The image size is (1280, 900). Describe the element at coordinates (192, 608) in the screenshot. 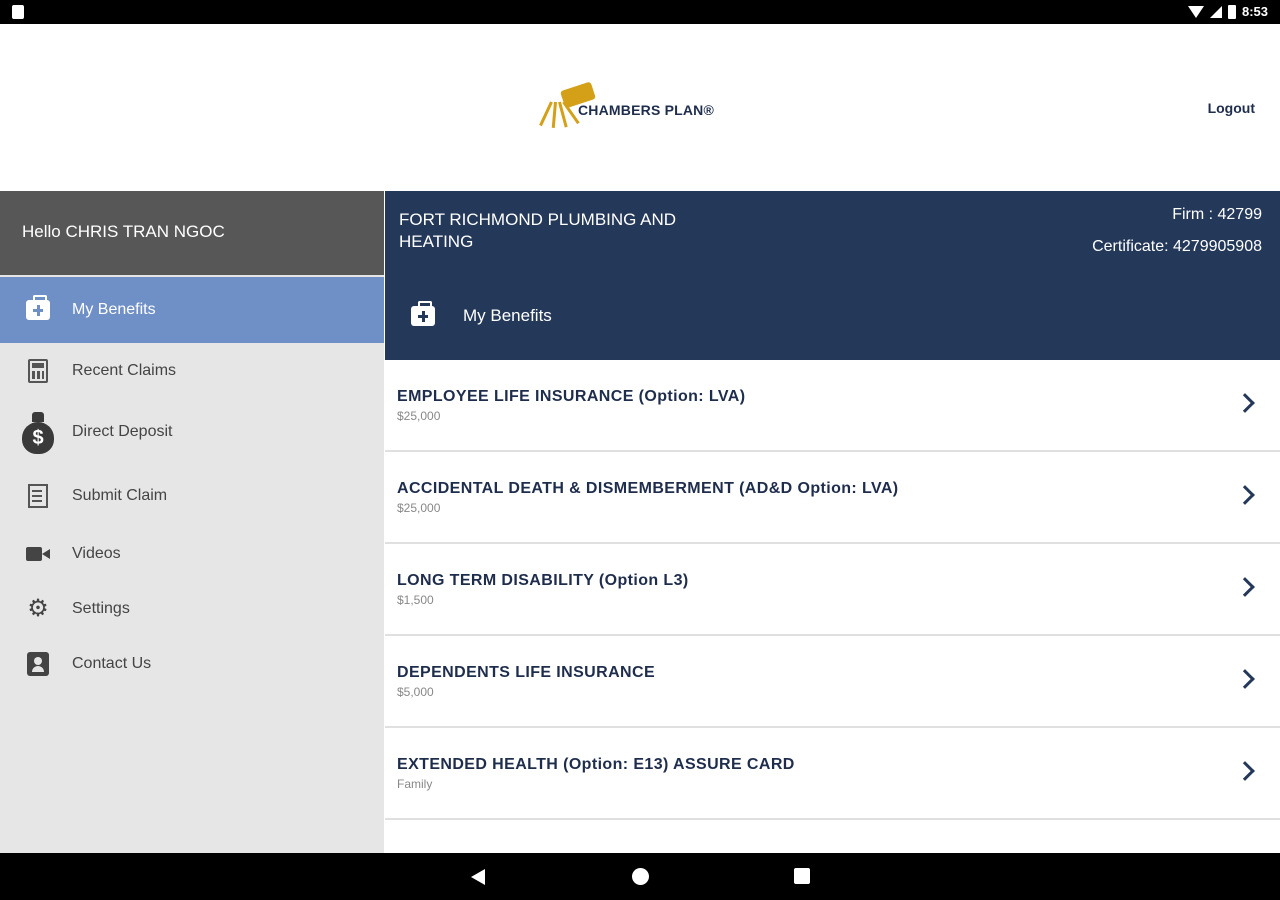

I see `sidebar-item-settings: ⚙ Settings` at that location.